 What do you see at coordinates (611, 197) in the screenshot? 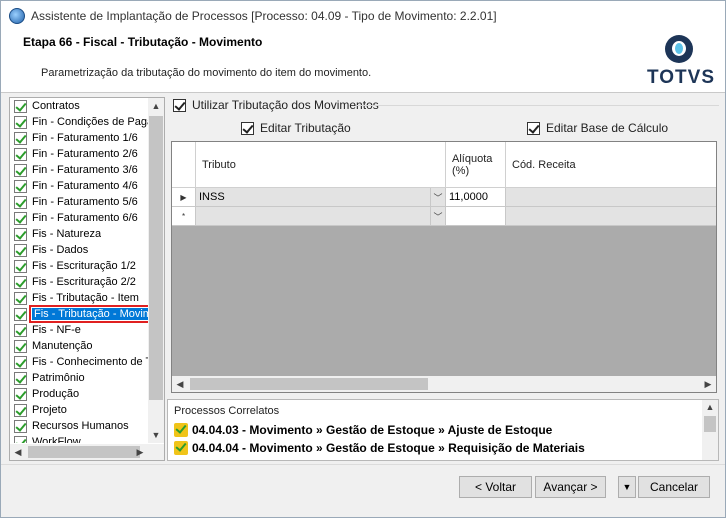
I see `cod-receita-cell` at bounding box center [611, 197].